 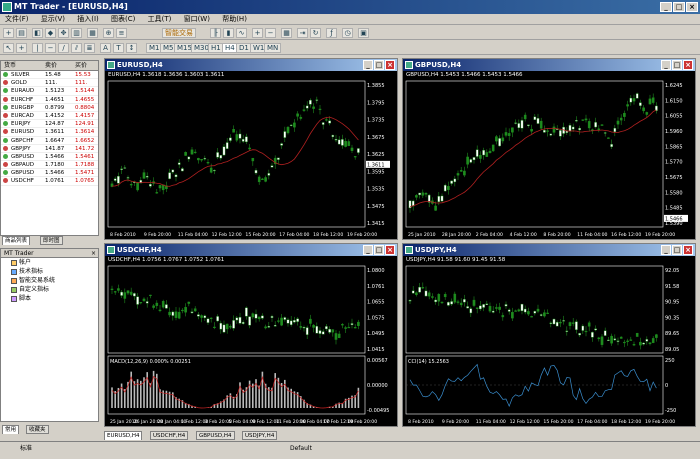 I want to click on text-icon: A, so click(x=105, y=48).